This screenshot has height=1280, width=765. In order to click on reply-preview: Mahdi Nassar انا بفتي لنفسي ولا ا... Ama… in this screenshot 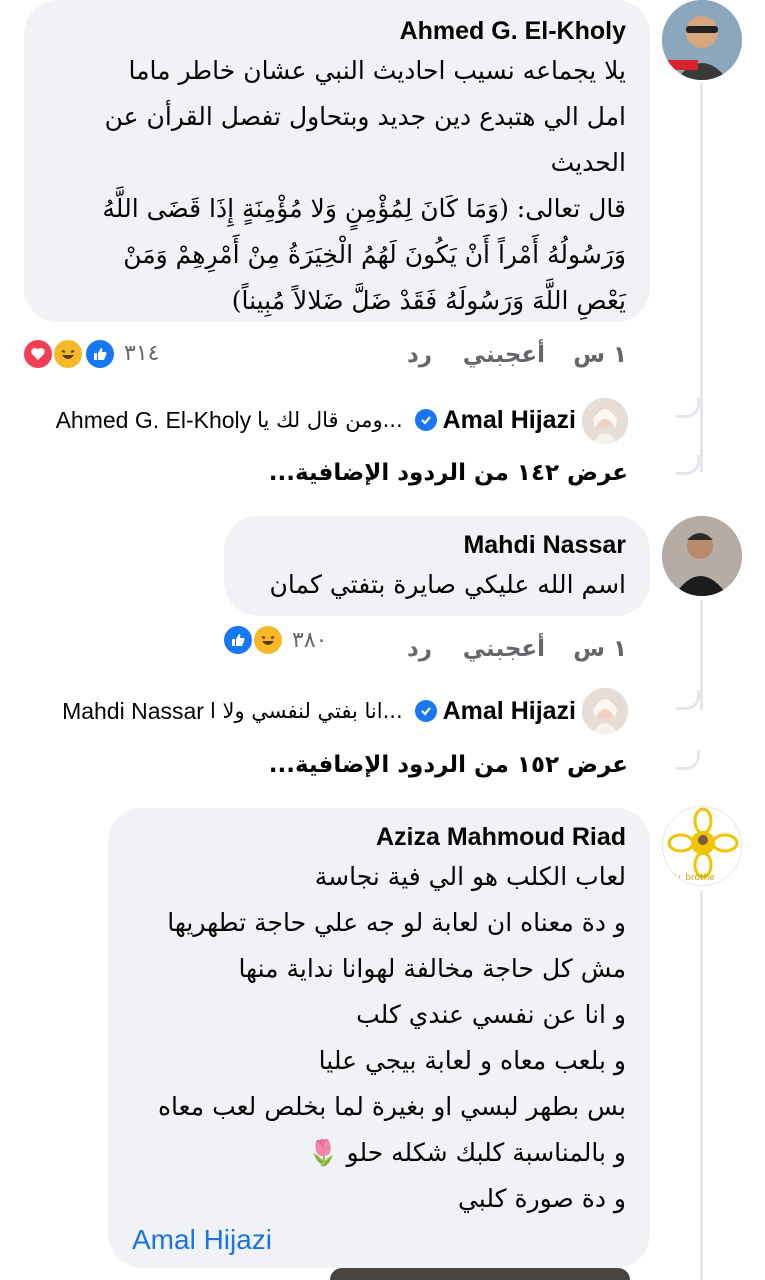, I will do `click(300, 711)`.